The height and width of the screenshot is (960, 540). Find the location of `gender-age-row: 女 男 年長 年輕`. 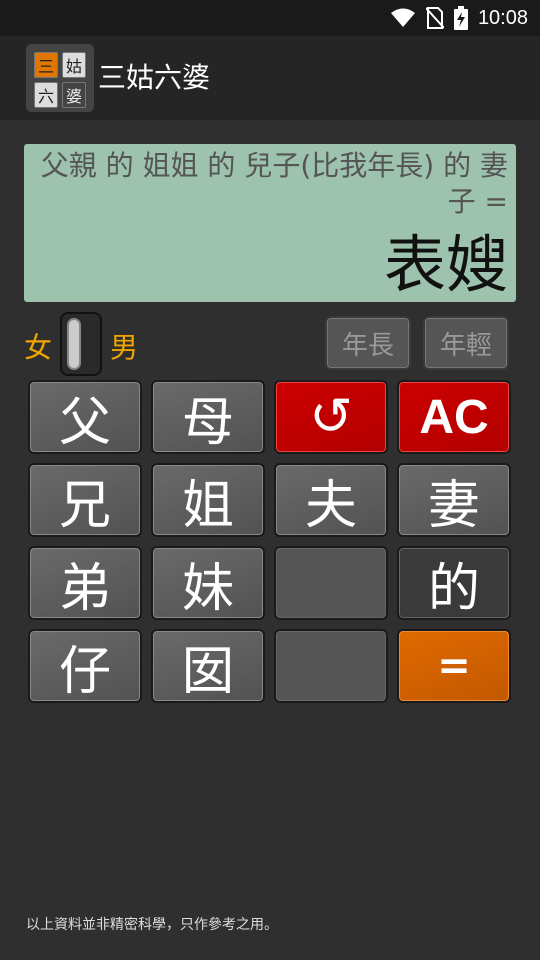

gender-age-row: 女 男 年長 年輕 is located at coordinates (270, 344).